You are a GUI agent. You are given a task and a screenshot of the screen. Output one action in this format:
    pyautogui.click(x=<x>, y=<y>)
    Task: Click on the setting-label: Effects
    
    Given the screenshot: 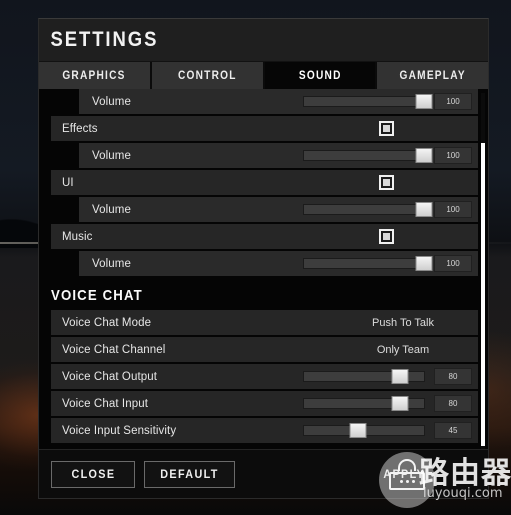 What is the action you would take?
    pyautogui.click(x=80, y=128)
    